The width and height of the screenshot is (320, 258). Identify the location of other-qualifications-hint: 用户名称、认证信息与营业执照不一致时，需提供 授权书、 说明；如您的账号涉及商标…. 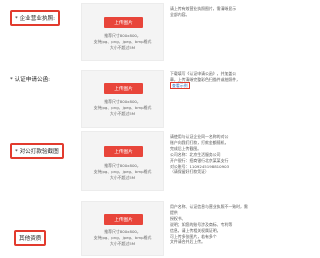
(209, 224).